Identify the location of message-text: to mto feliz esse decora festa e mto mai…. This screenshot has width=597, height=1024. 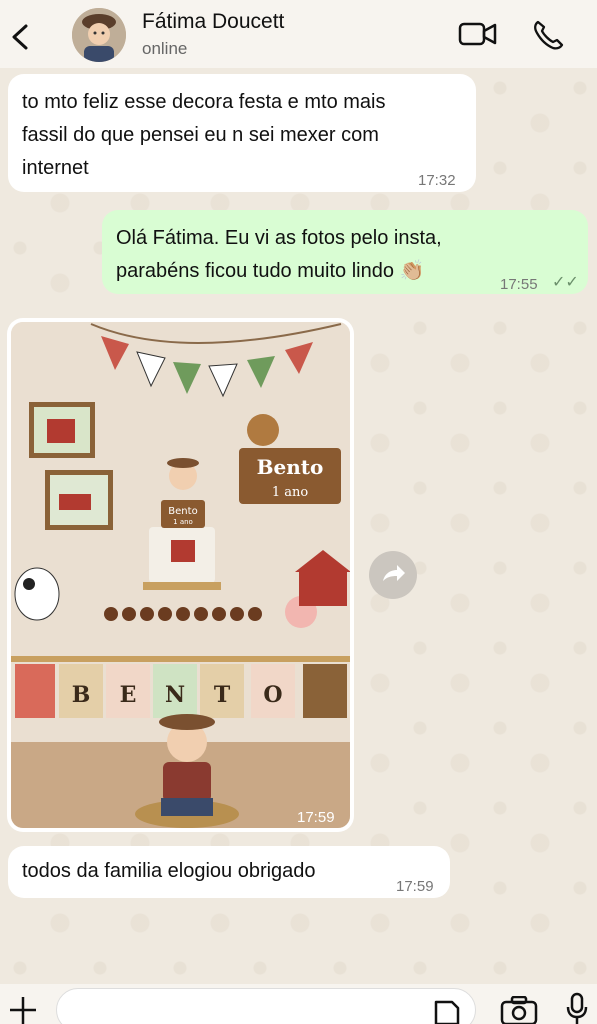
(204, 102).